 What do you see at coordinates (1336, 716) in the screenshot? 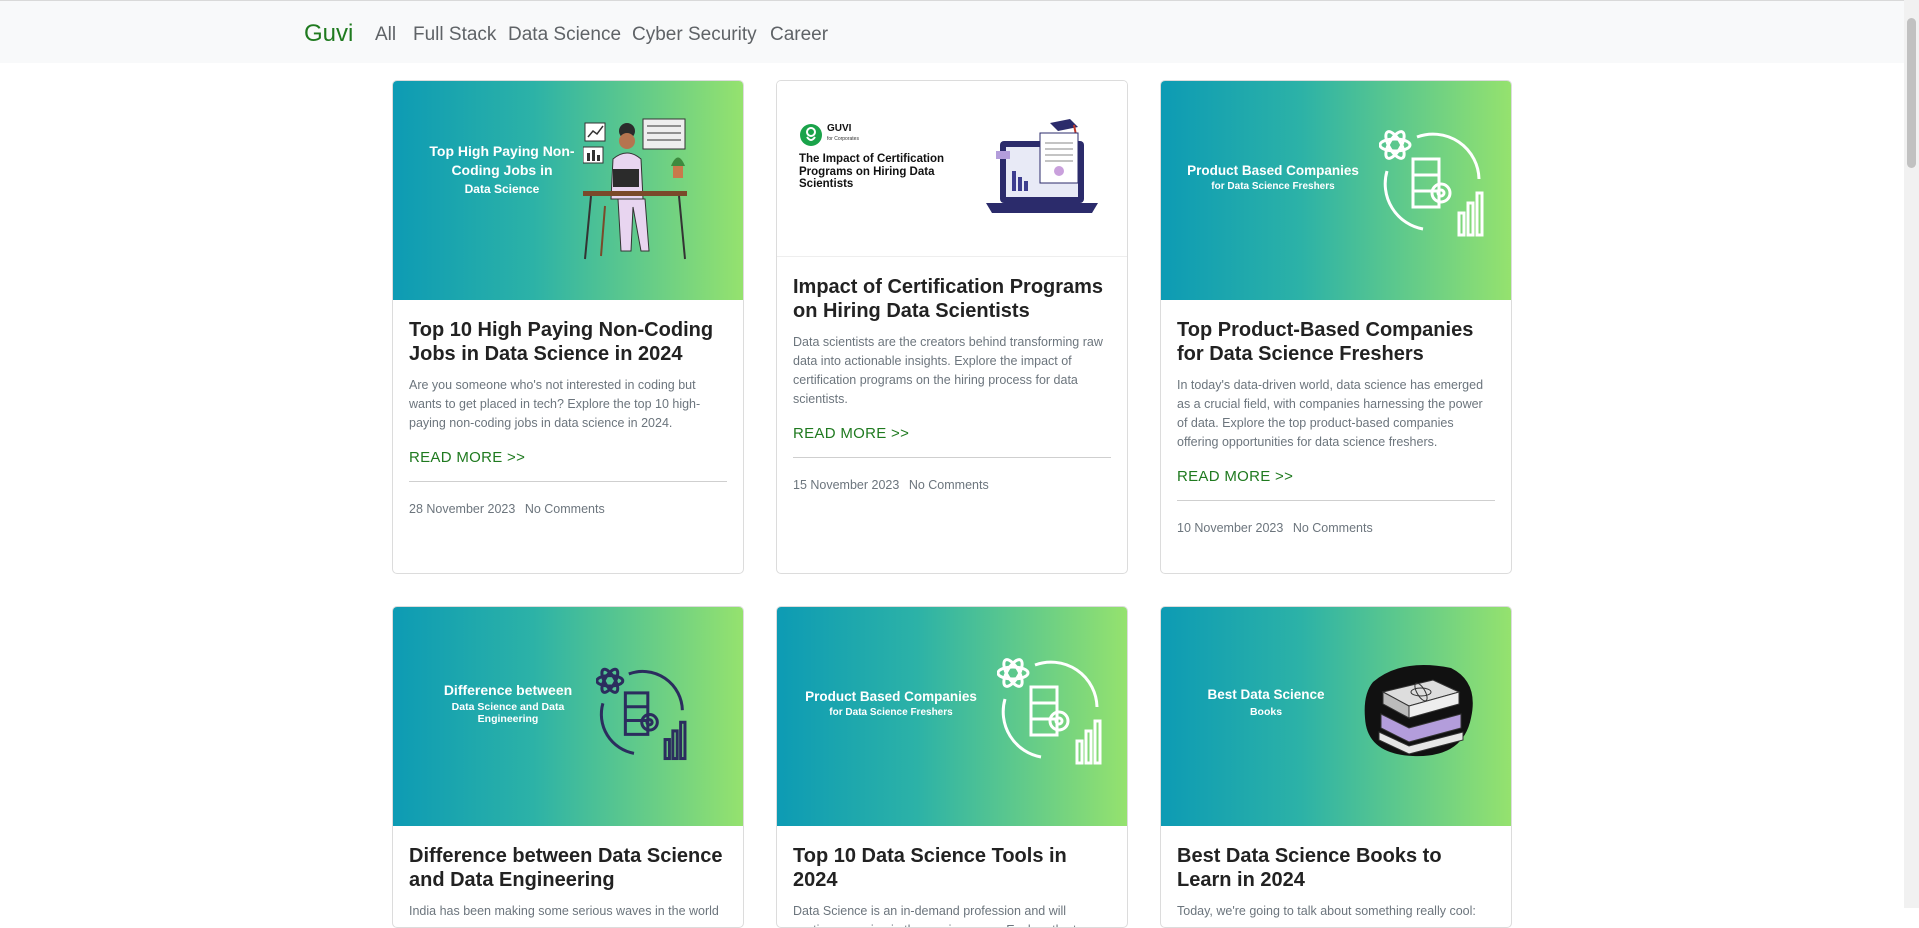
I see `card-thumbnail: Best Data Science Books` at bounding box center [1336, 716].